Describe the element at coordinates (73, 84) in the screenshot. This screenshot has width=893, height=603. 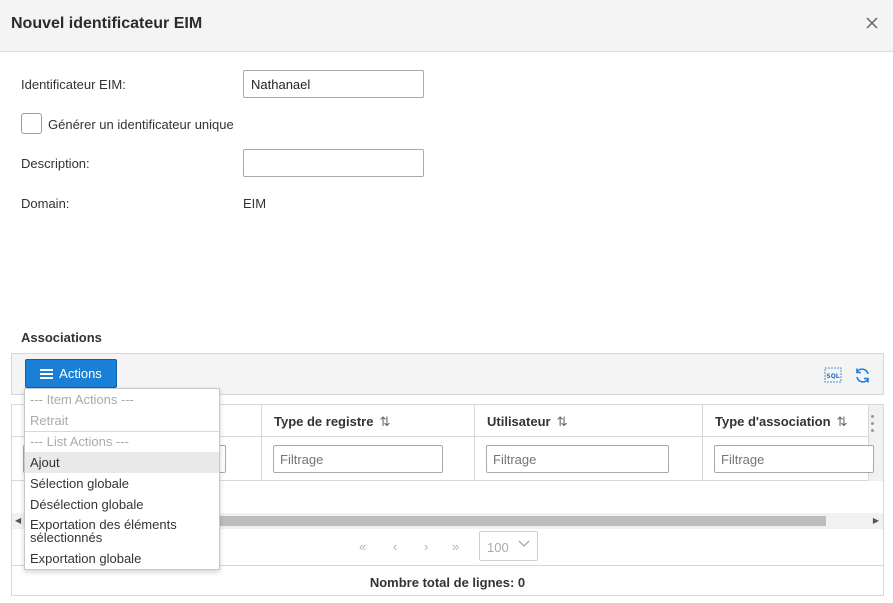
I see `eim-label: Identificateur EIM:` at that location.